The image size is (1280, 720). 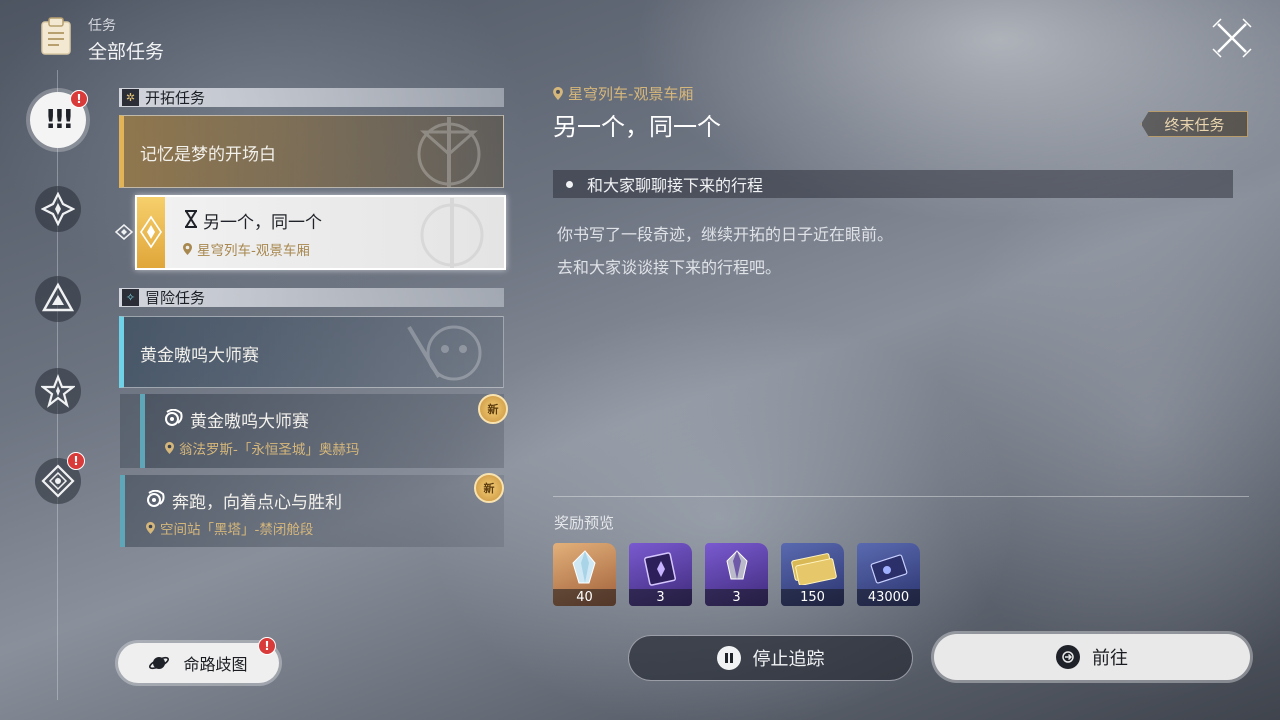 I want to click on section-label: 开拓任务, so click(x=175, y=98).